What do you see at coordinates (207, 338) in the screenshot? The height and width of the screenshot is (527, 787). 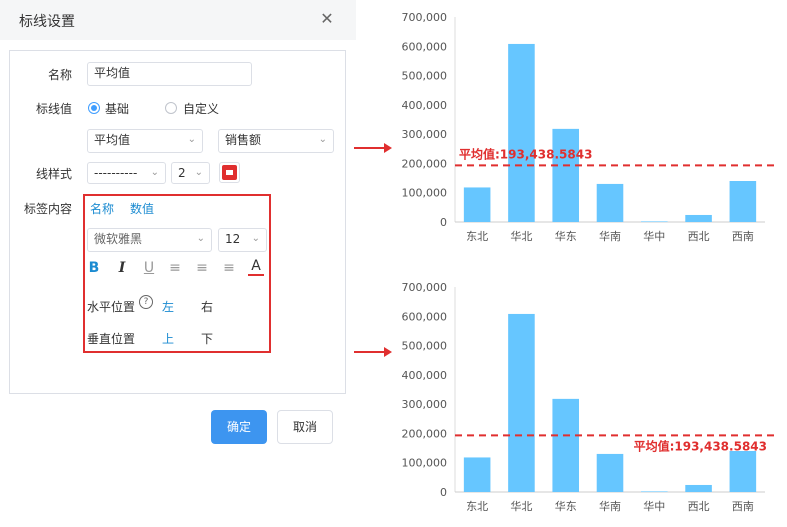 I see `v-bottom-option: 下` at bounding box center [207, 338].